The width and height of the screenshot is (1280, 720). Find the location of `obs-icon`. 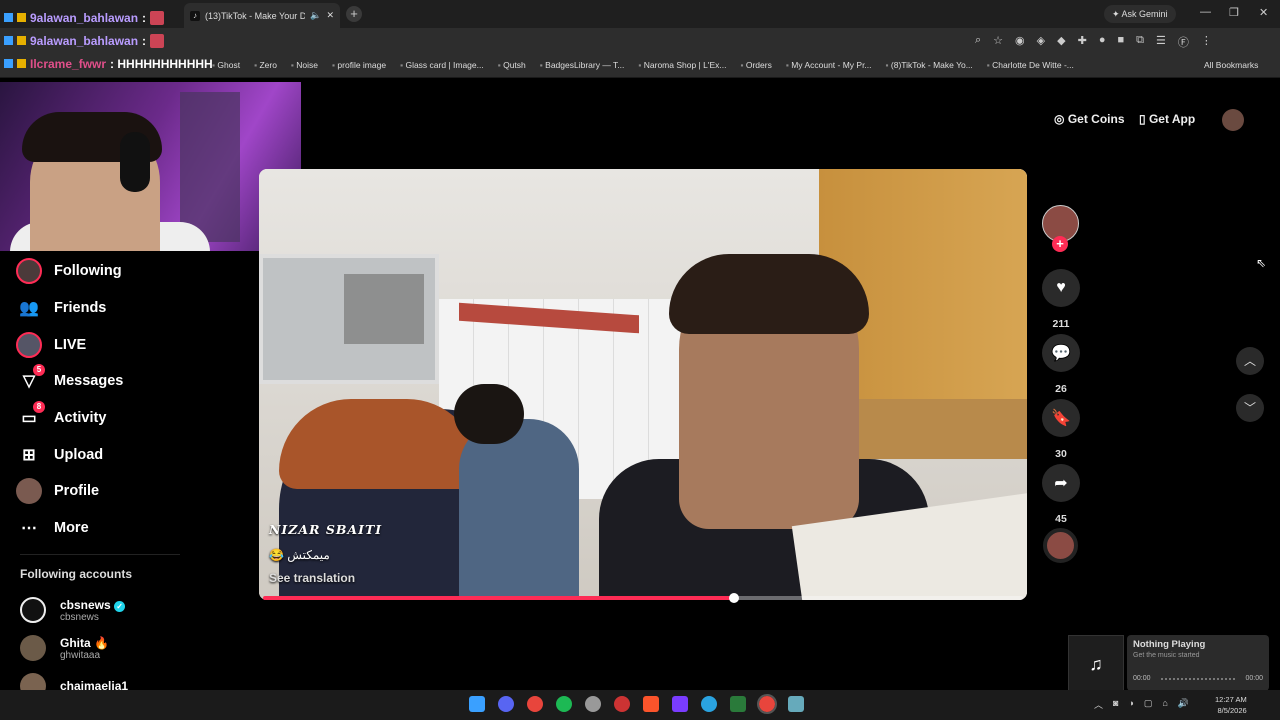

obs-icon is located at coordinates (593, 704).